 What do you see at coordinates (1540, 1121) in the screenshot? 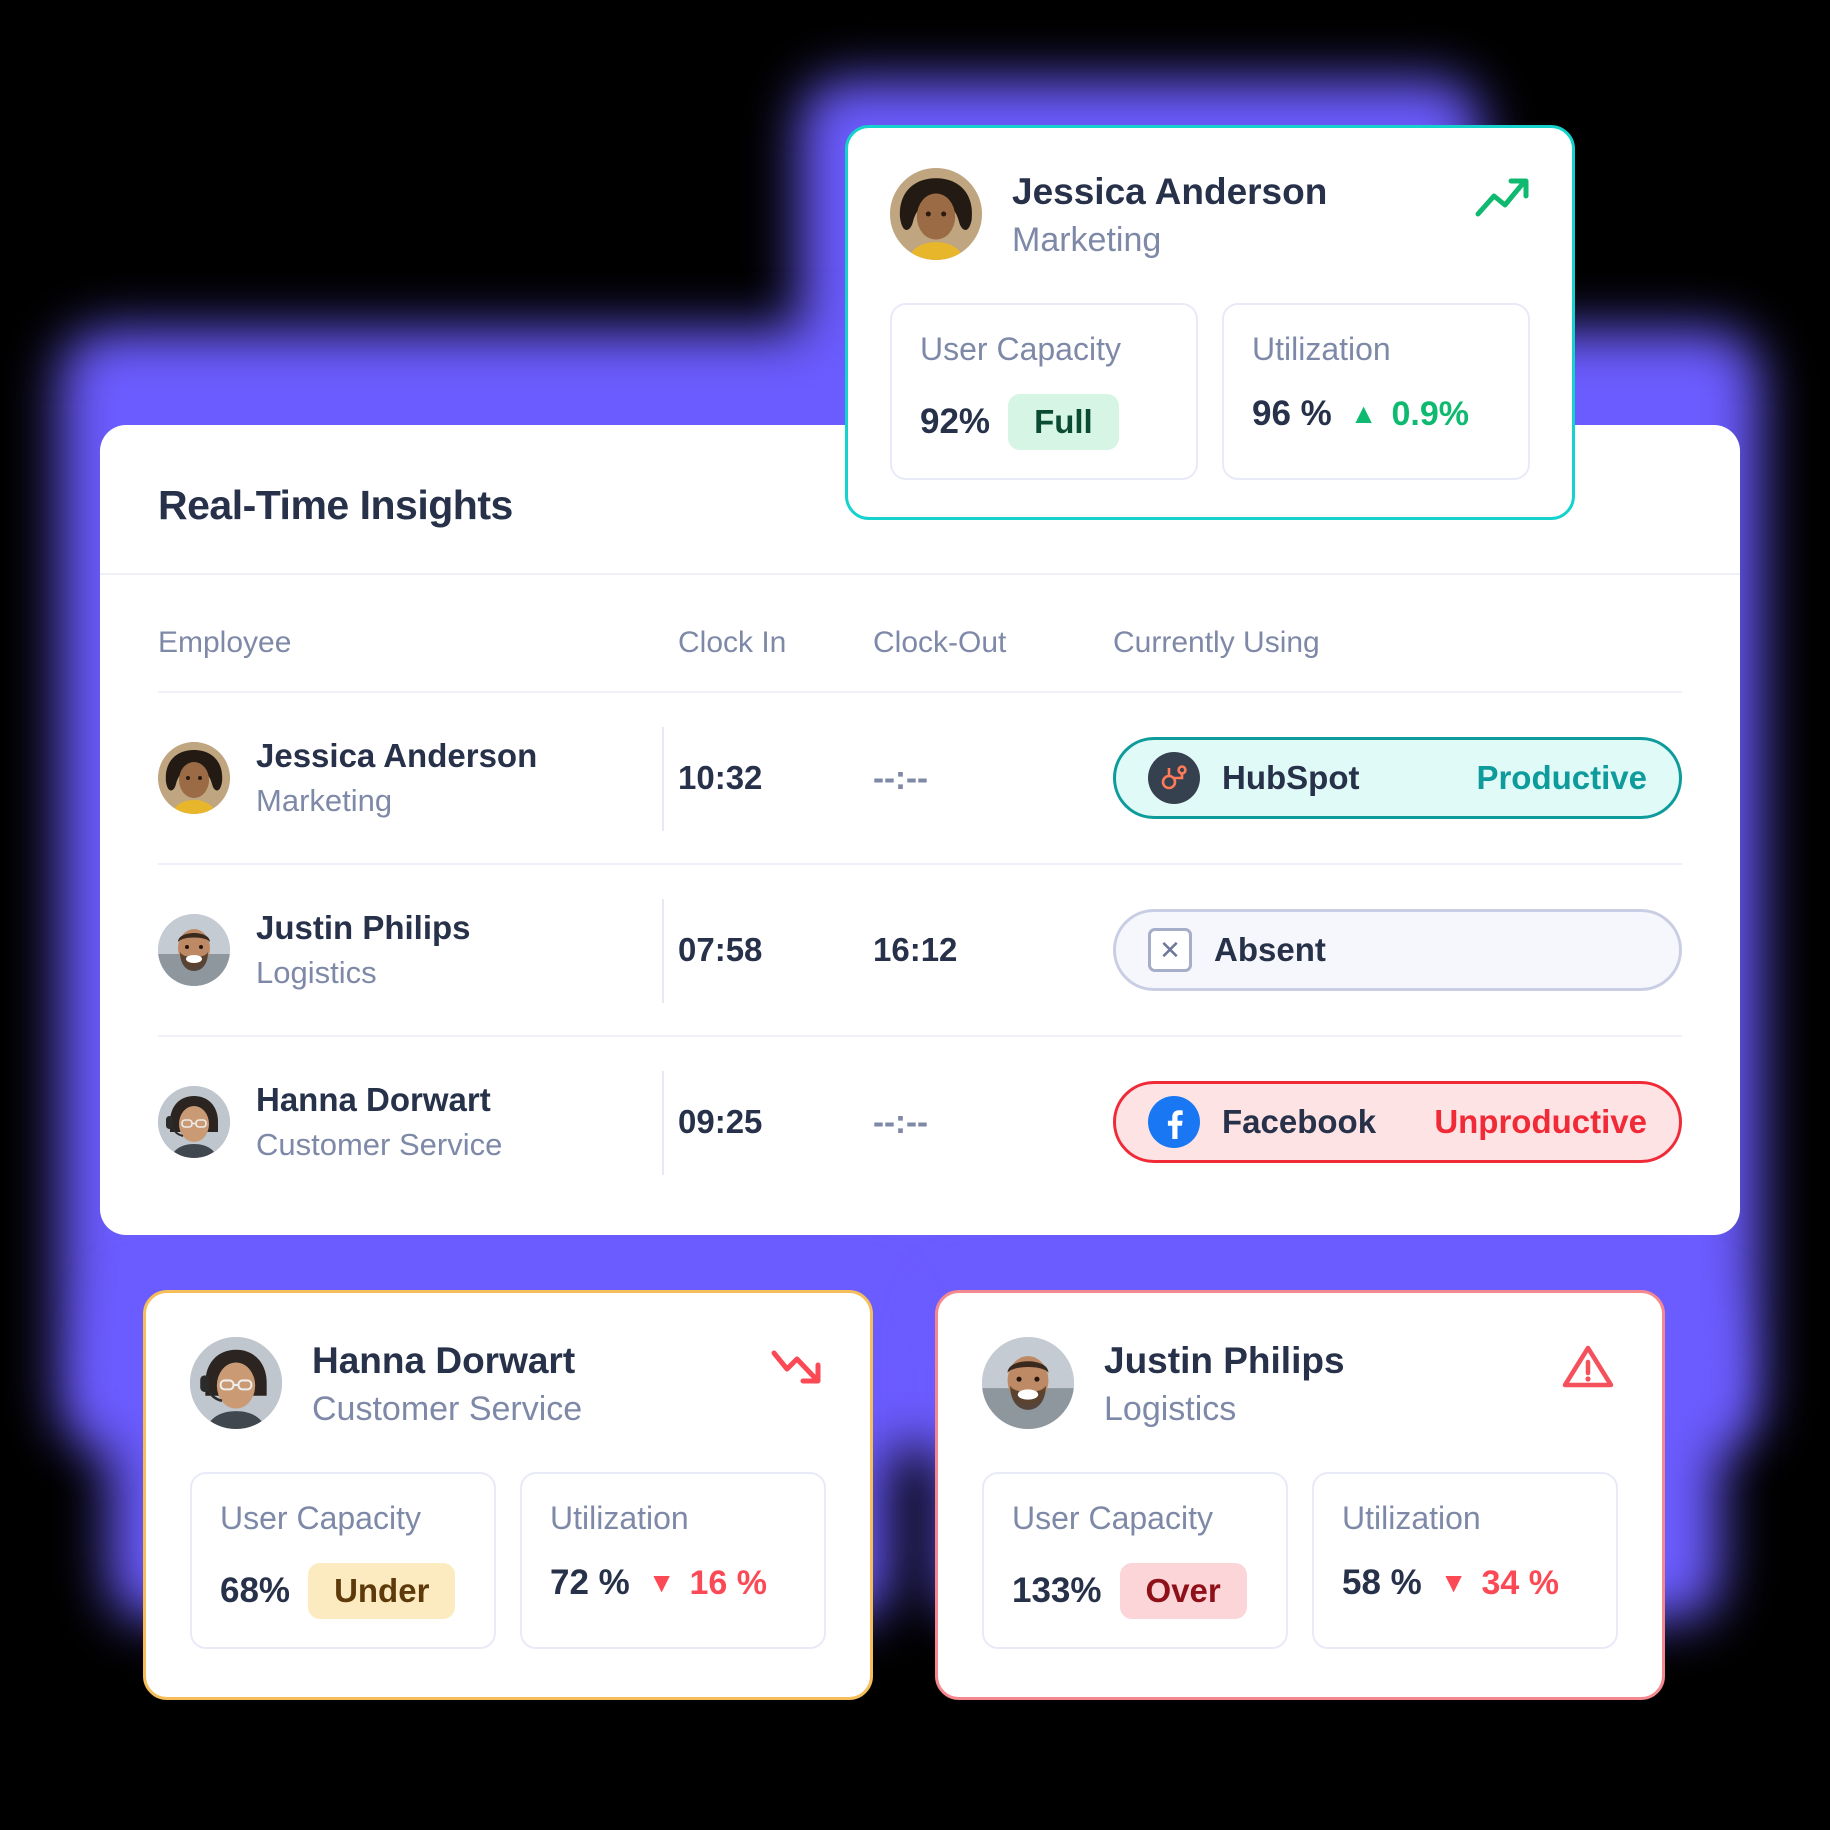
I see `status-tag: Unproductive` at bounding box center [1540, 1121].